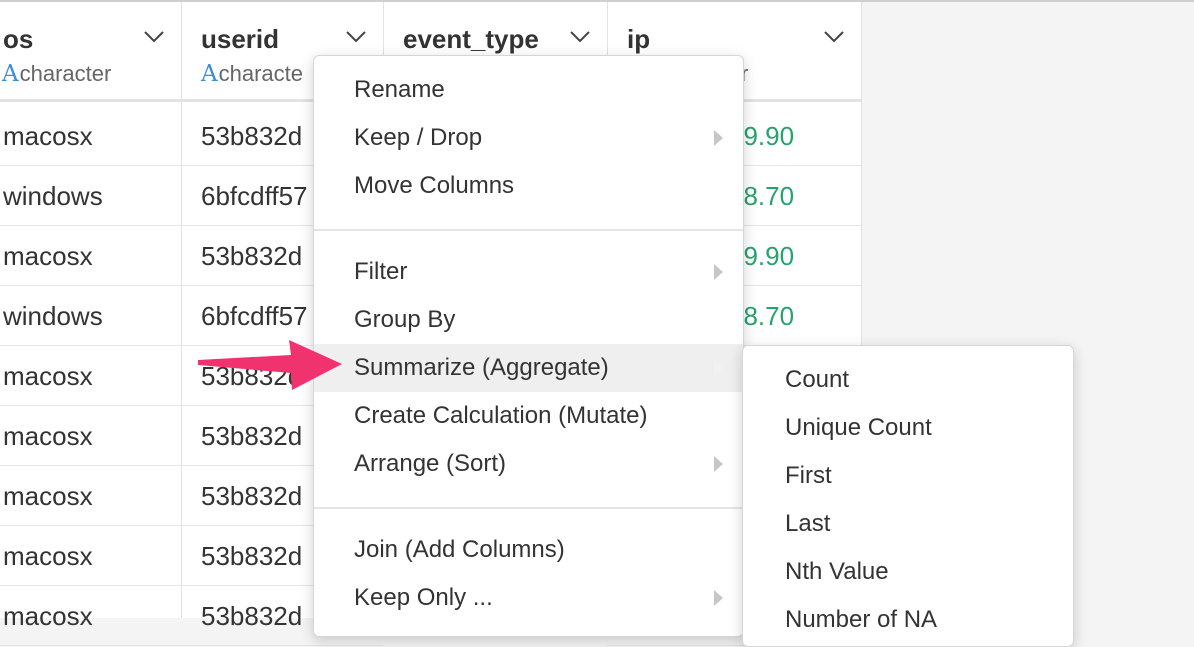 This screenshot has width=1194, height=647. What do you see at coordinates (908, 428) in the screenshot?
I see `submenu-item-unique-count: Unique Count` at bounding box center [908, 428].